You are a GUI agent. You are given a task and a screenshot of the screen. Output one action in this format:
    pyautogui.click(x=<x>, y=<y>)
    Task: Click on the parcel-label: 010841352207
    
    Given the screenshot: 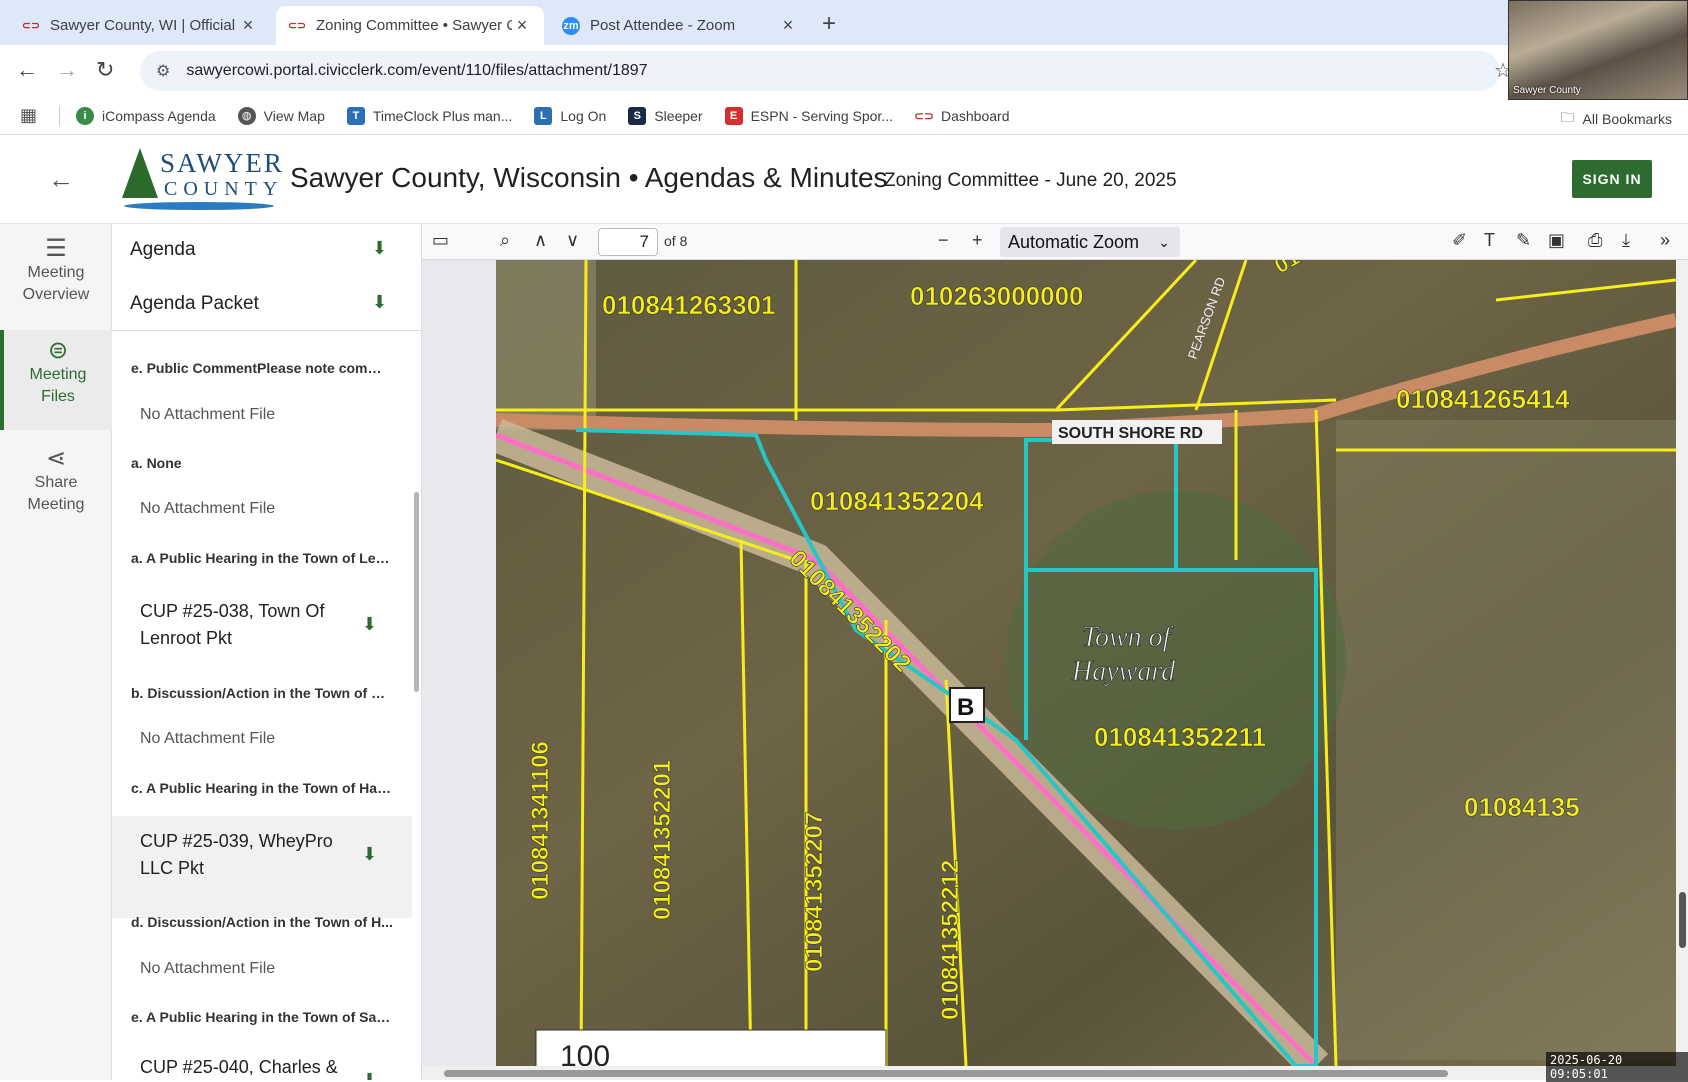 What is the action you would take?
    pyautogui.click(x=814, y=892)
    